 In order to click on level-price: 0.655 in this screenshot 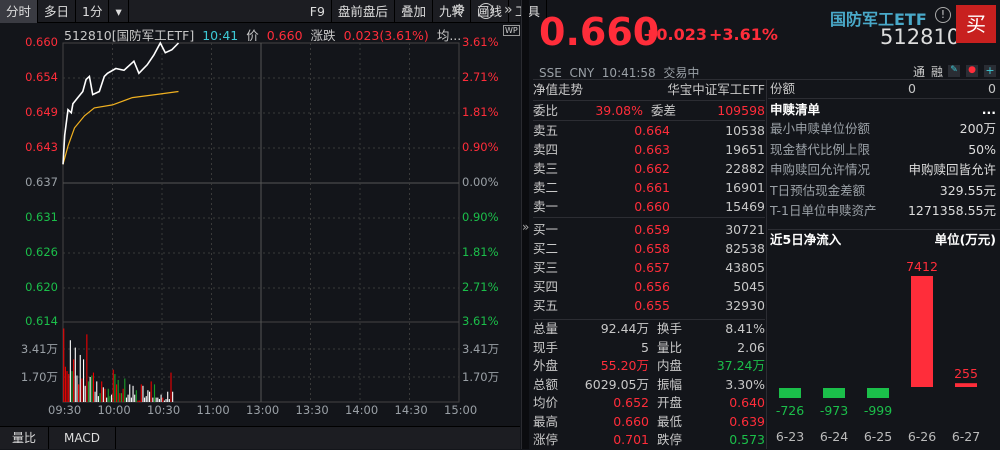, I will do `click(652, 305)`.